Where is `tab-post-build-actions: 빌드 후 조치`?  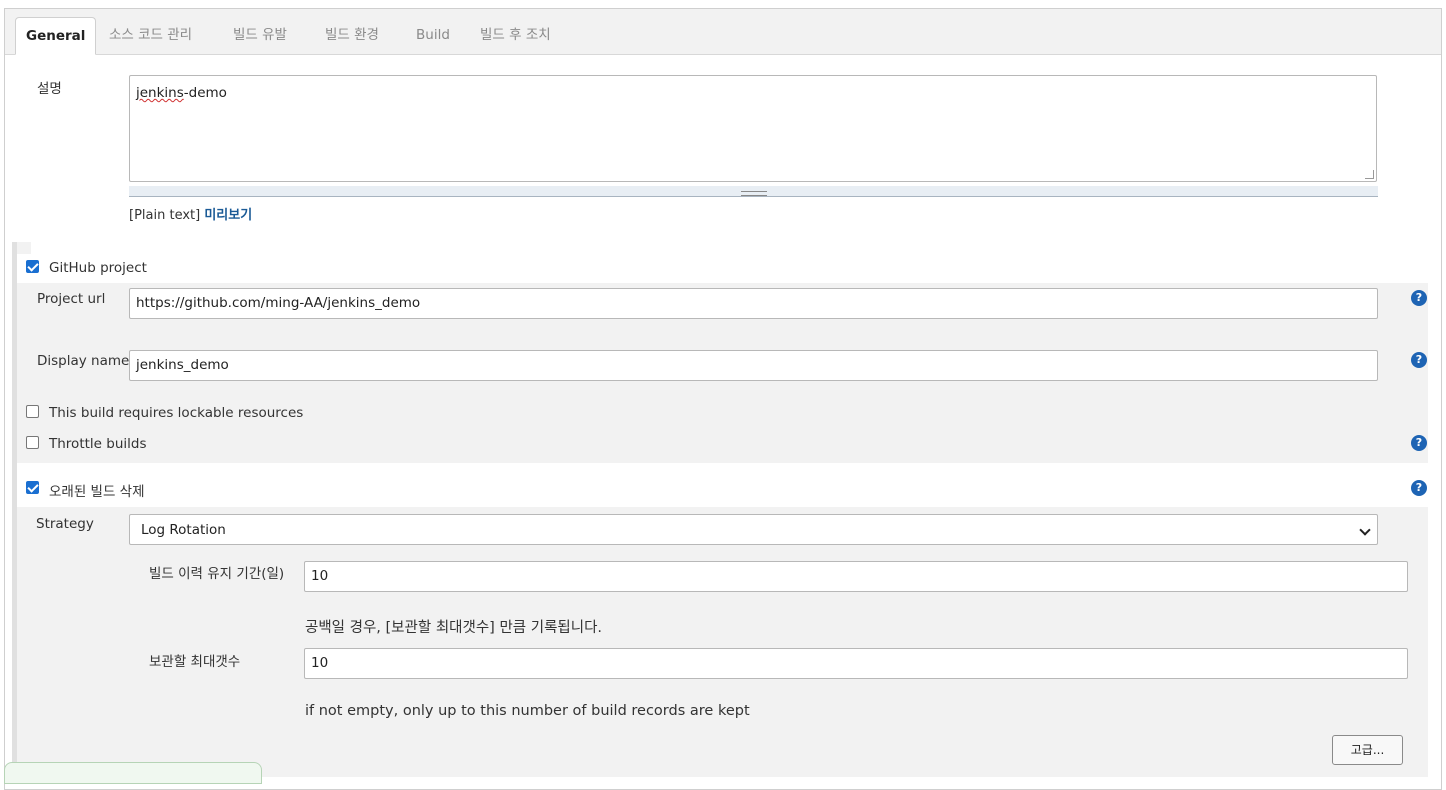
tab-post-build-actions: 빌드 후 조치 is located at coordinates (515, 35).